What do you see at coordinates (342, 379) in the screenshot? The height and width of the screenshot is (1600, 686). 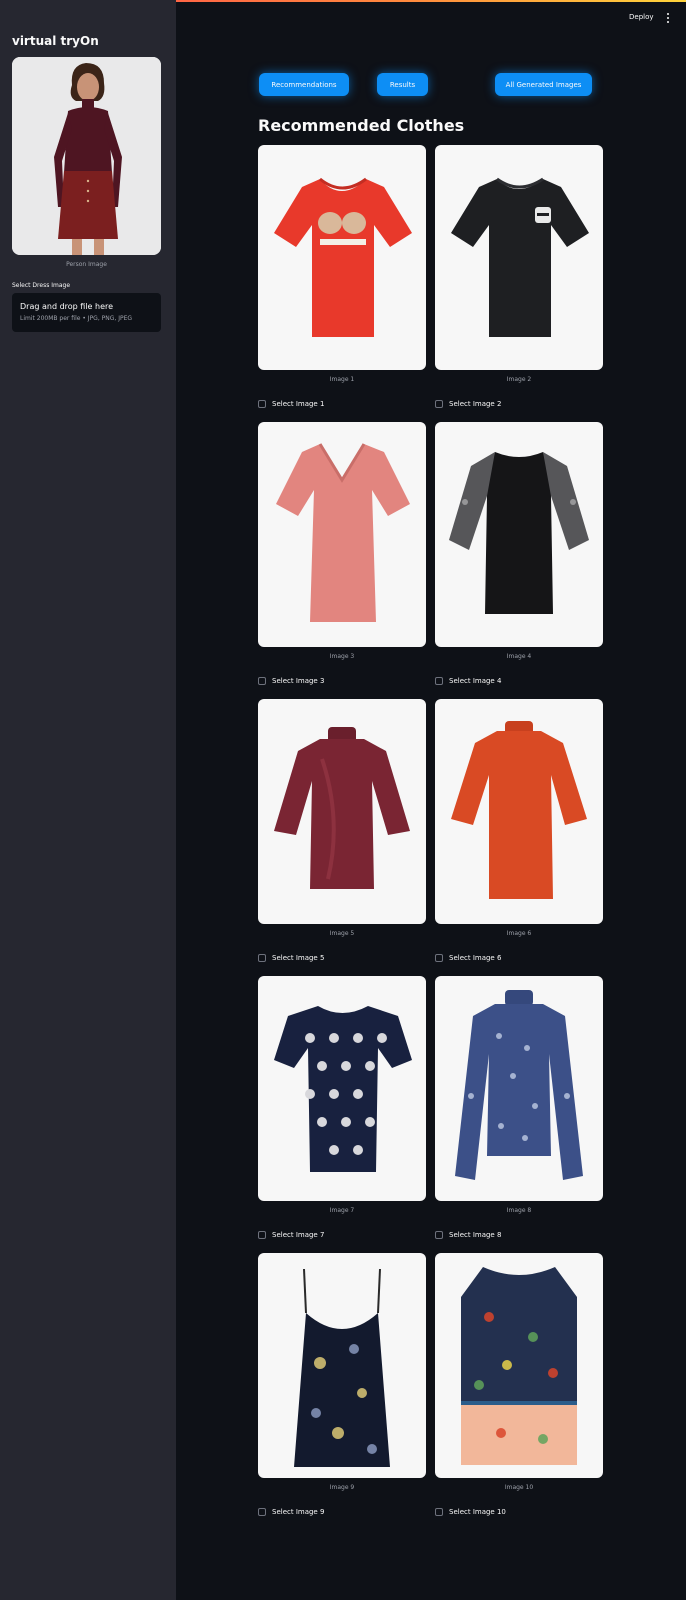 I see `image-caption-1: Image 1` at bounding box center [342, 379].